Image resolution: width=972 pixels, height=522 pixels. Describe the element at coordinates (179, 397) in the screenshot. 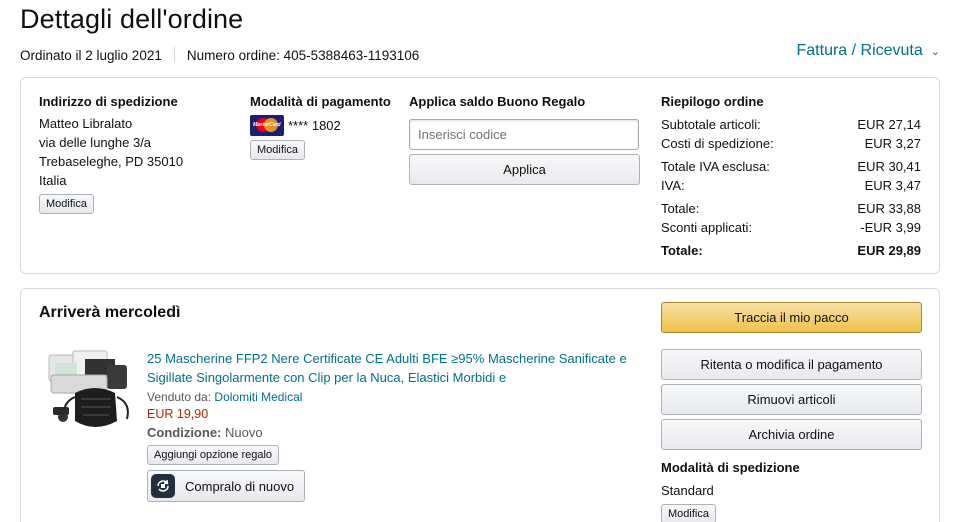

I see `sold-by-label: Venduto da:` at that location.